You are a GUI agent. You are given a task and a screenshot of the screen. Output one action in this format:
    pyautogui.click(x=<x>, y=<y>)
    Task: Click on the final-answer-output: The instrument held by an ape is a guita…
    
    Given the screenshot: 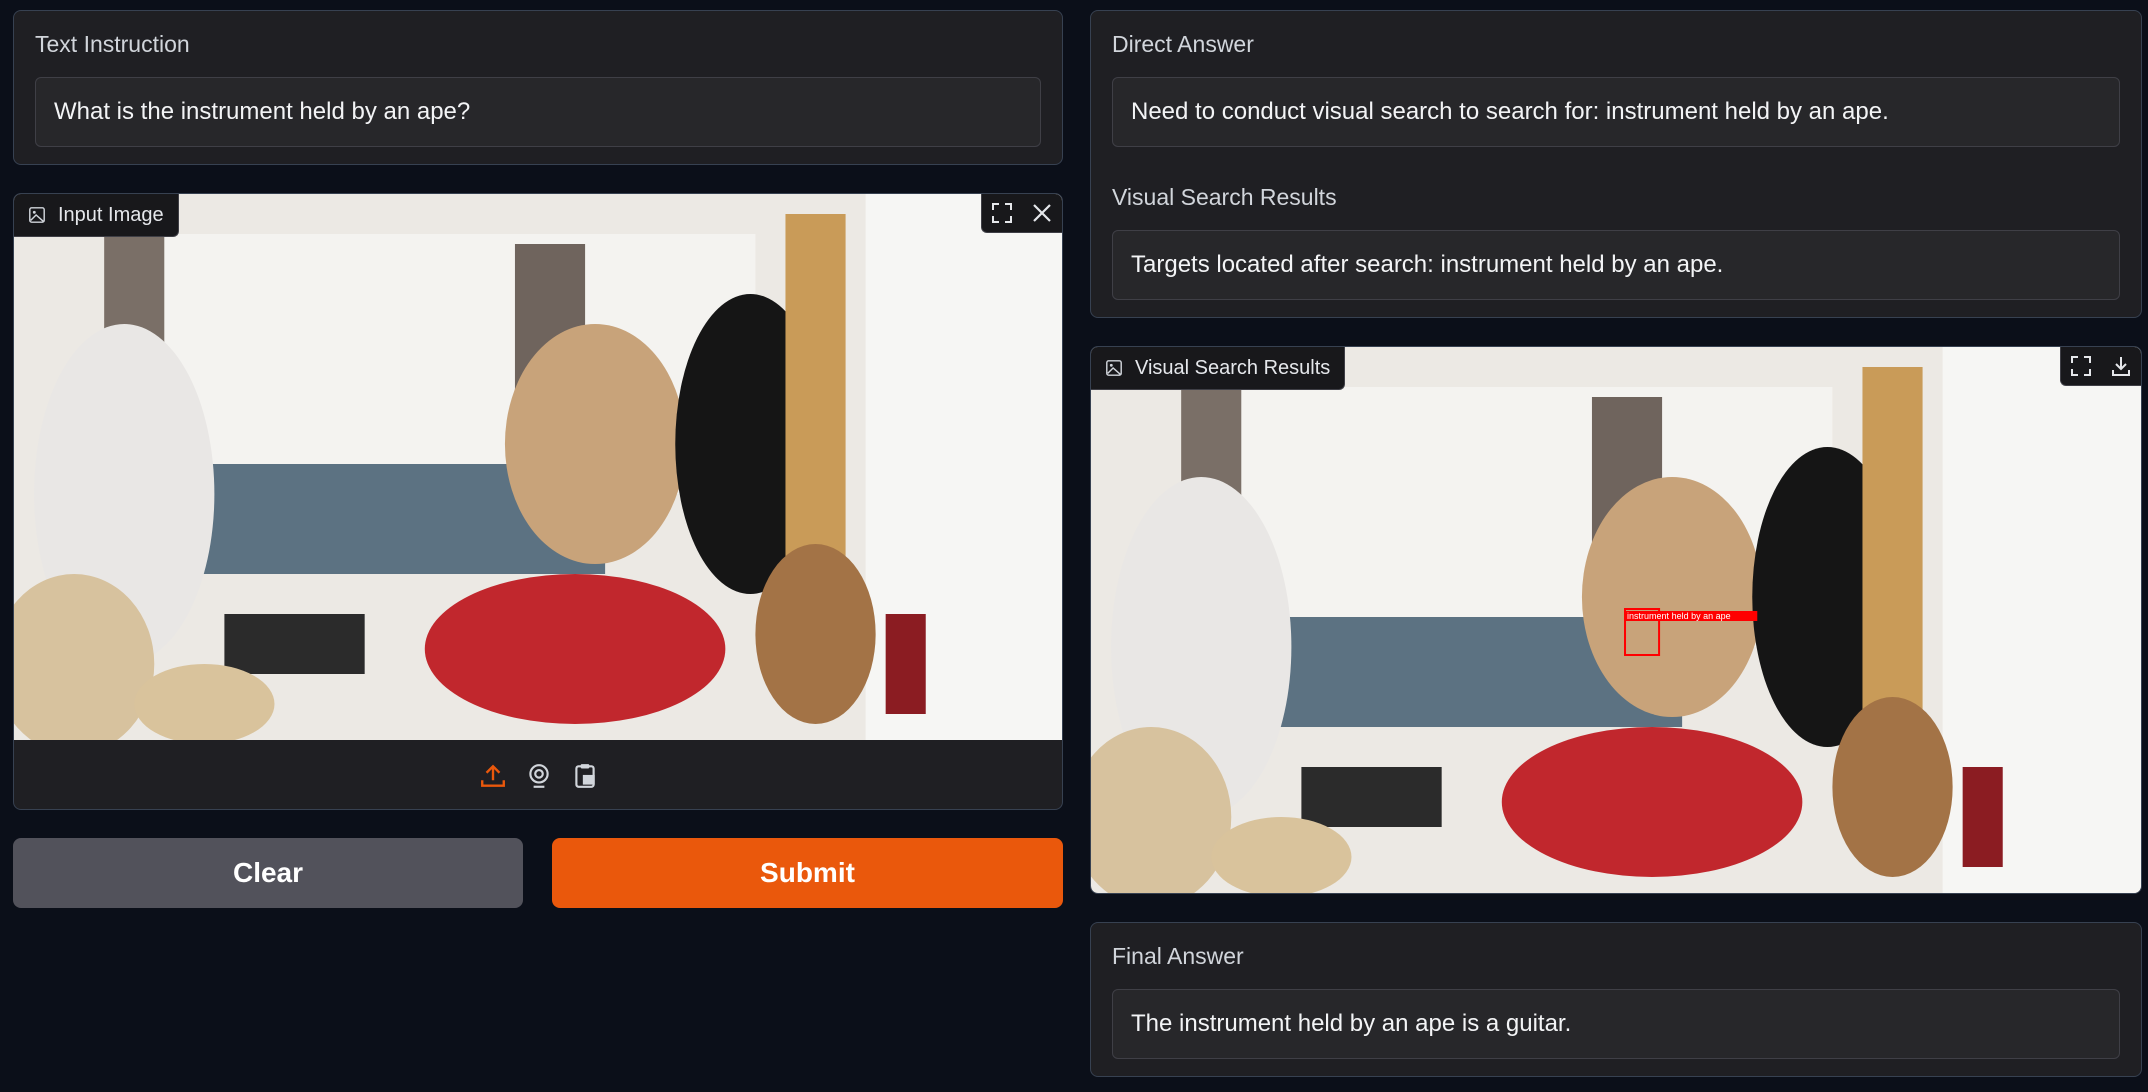 What is the action you would take?
    pyautogui.click(x=1616, y=1024)
    